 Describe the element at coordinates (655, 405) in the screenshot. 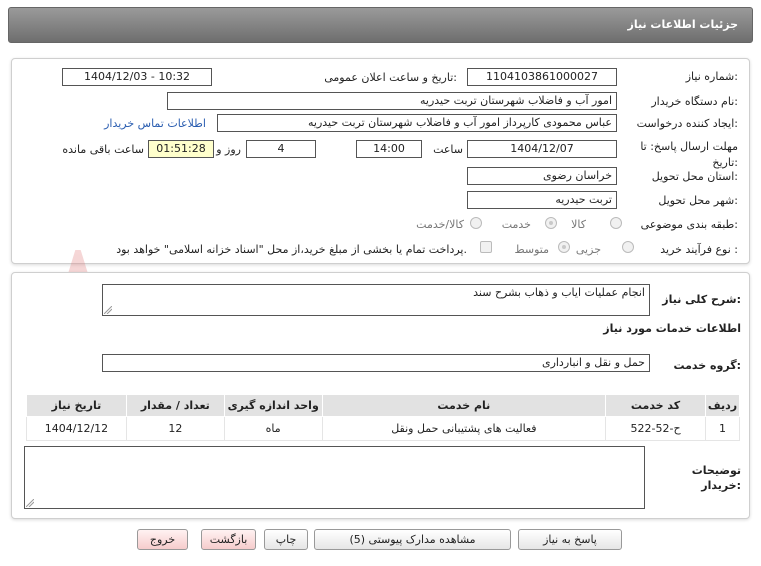

I see `col-service-code: کد خدمت` at that location.